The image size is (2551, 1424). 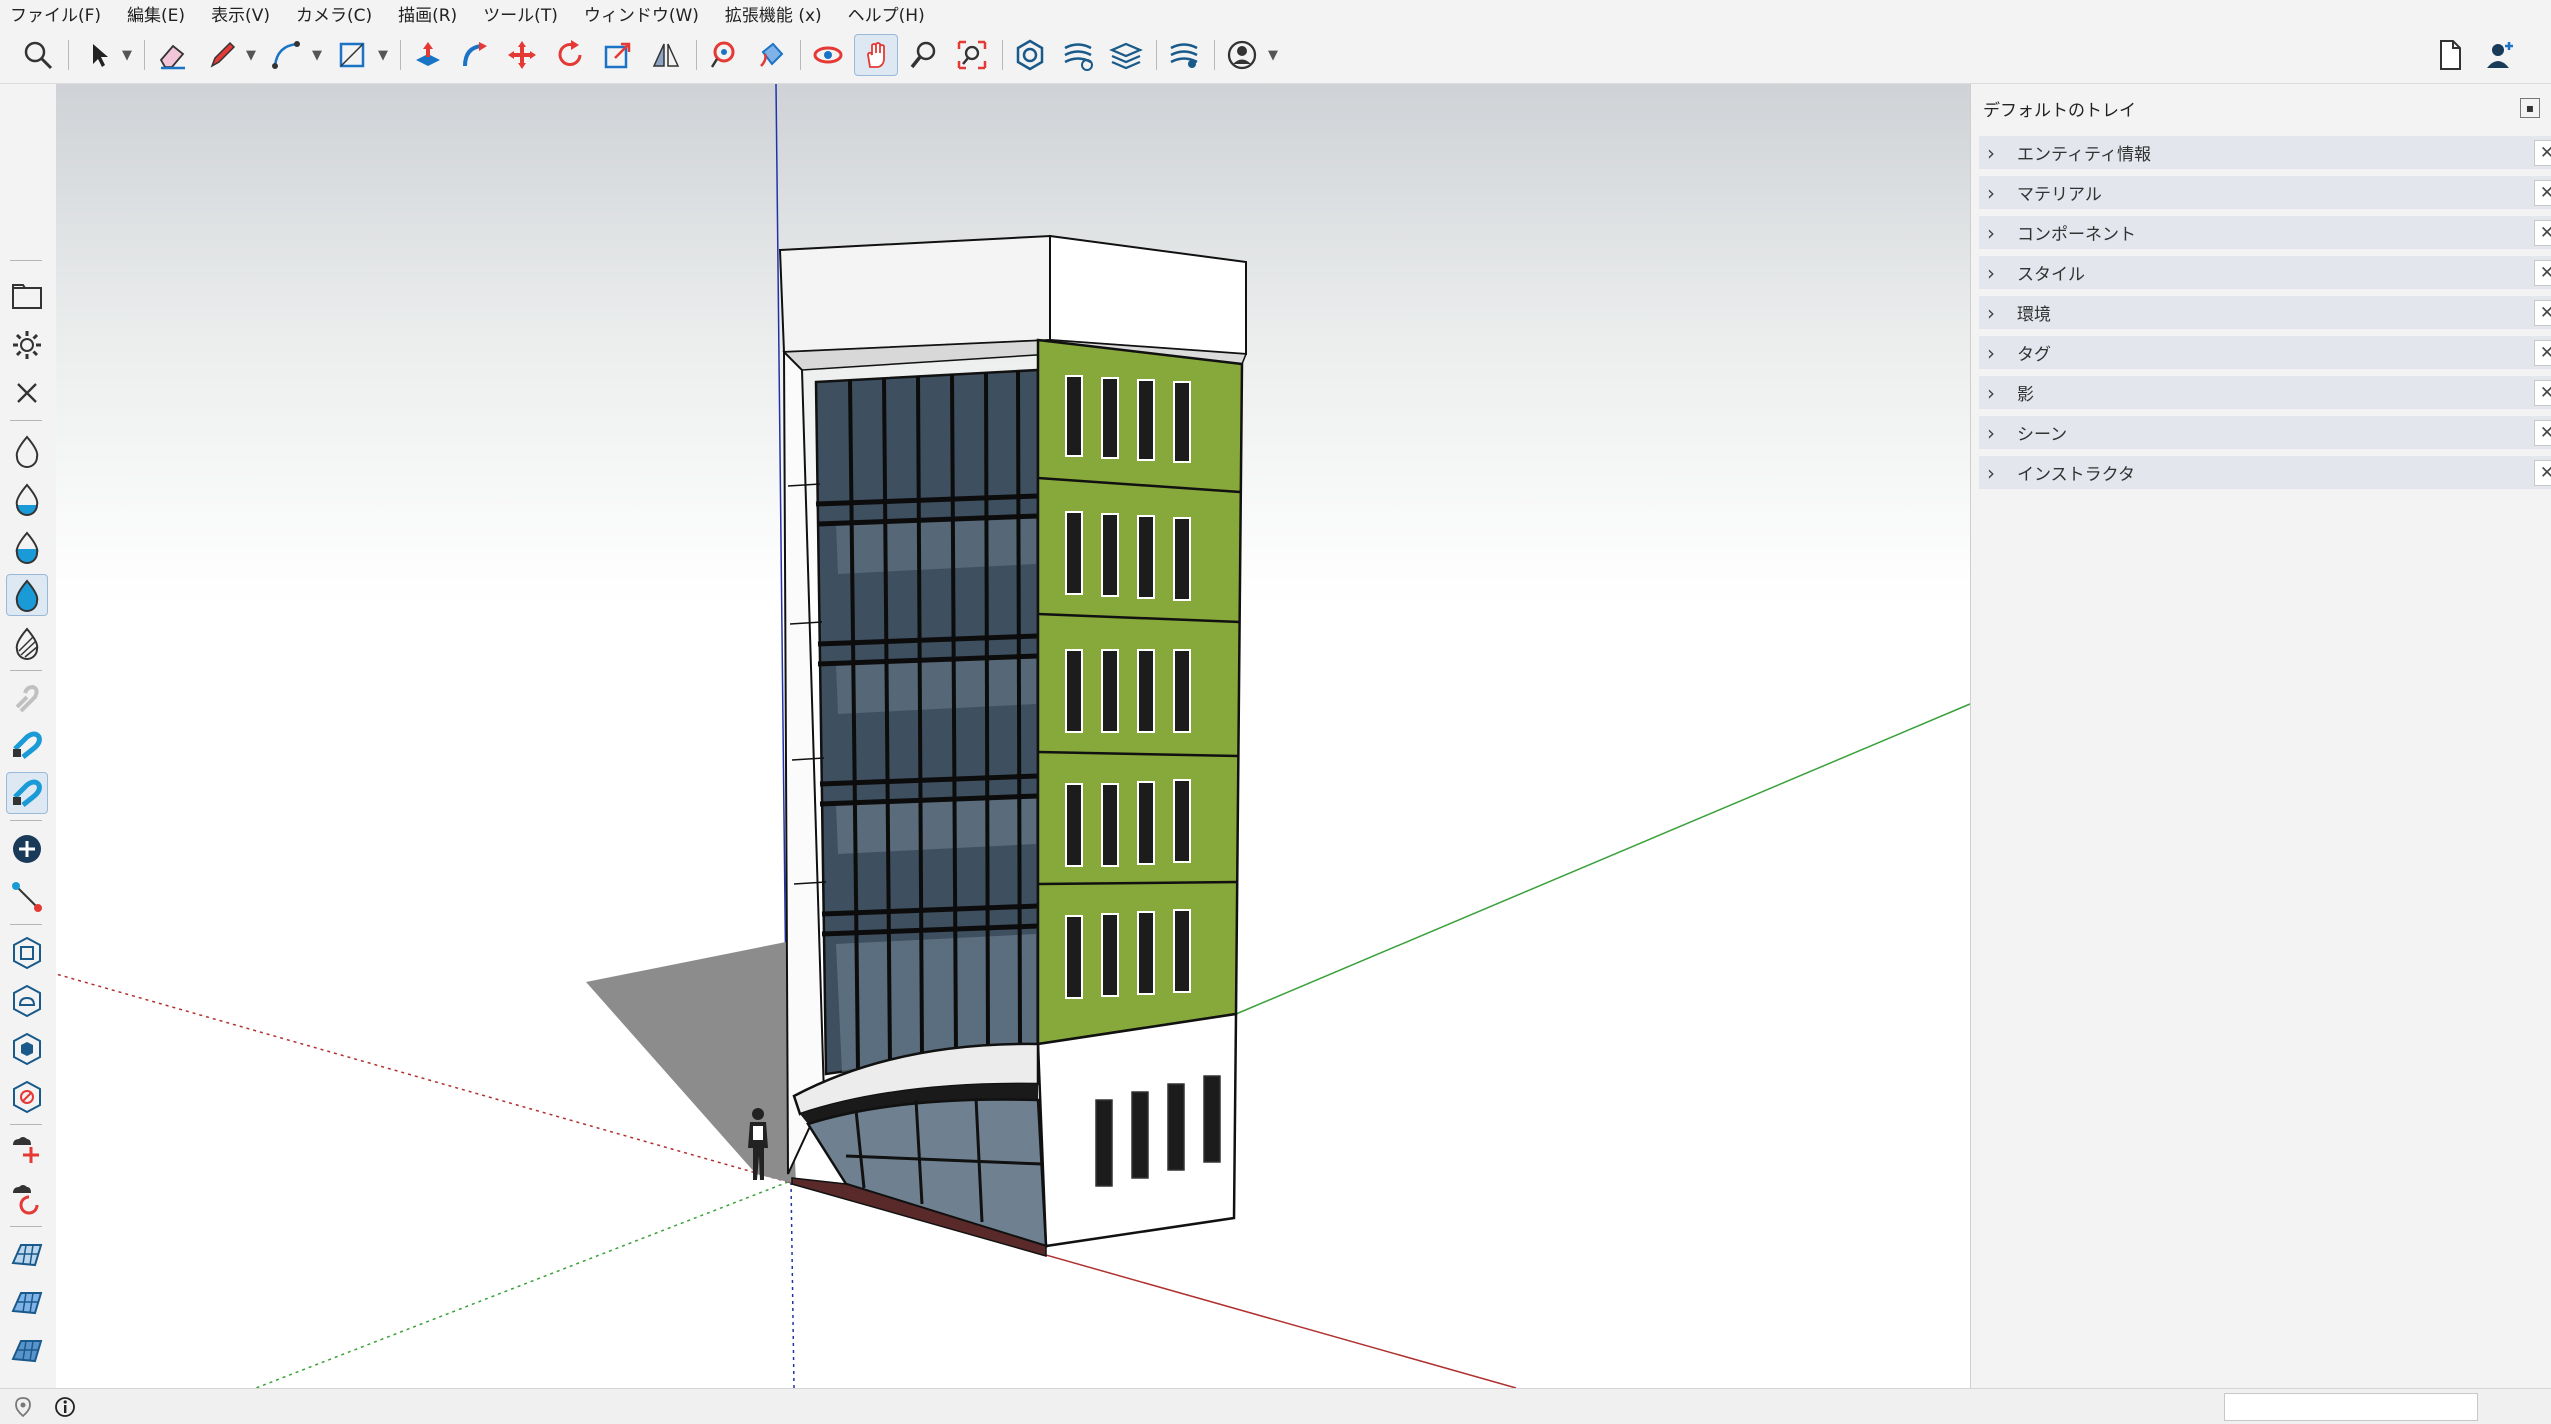 What do you see at coordinates (1242, 55) in the screenshot?
I see `user-icon` at bounding box center [1242, 55].